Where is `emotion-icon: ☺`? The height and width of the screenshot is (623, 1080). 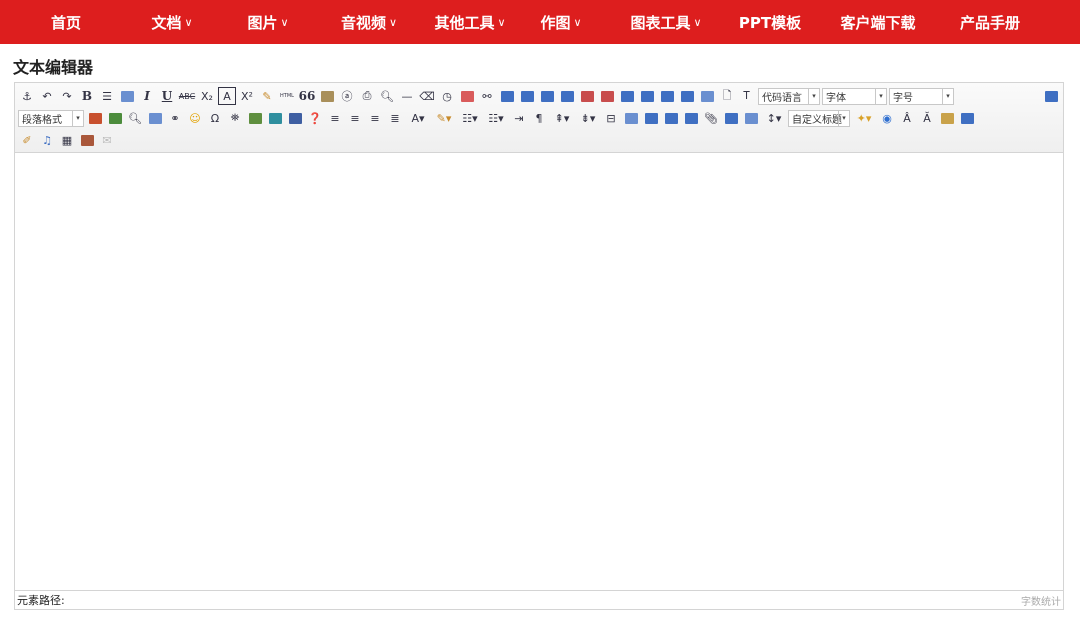
emotion-icon: ☺ is located at coordinates (195, 118).